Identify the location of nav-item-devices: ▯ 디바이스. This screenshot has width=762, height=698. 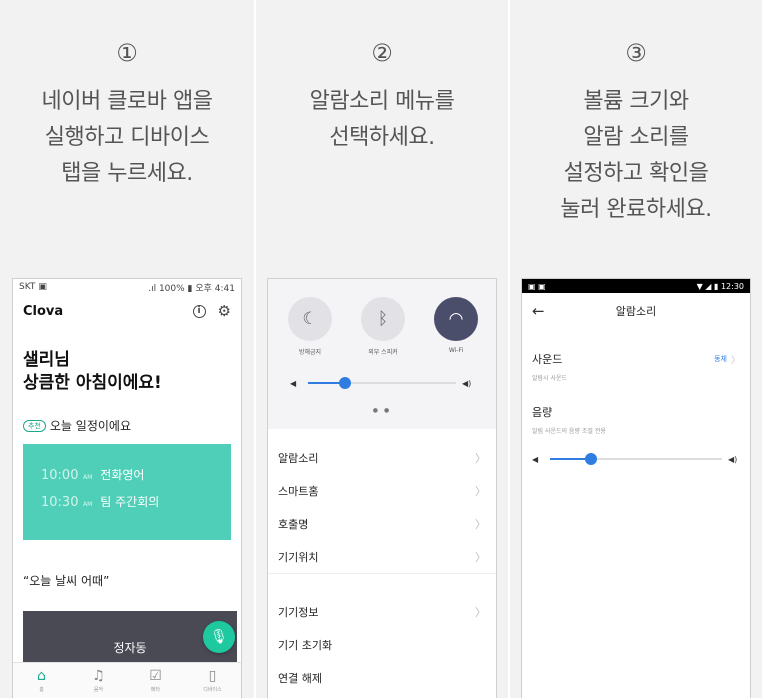
(212, 680).